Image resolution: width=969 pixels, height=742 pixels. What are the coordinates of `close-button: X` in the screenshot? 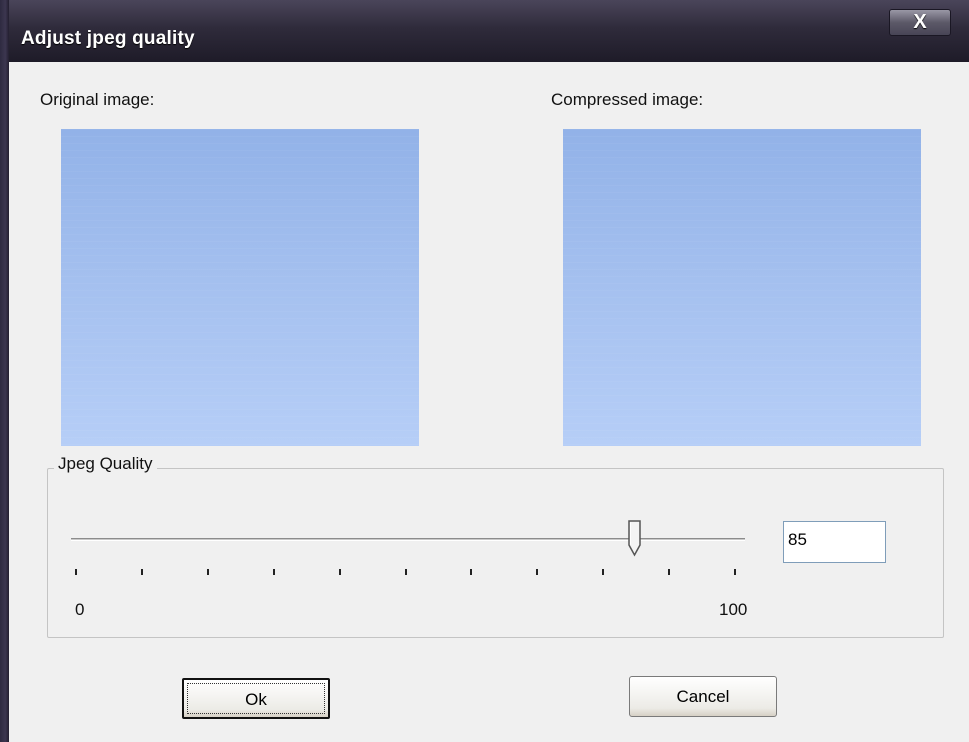 It's located at (920, 22).